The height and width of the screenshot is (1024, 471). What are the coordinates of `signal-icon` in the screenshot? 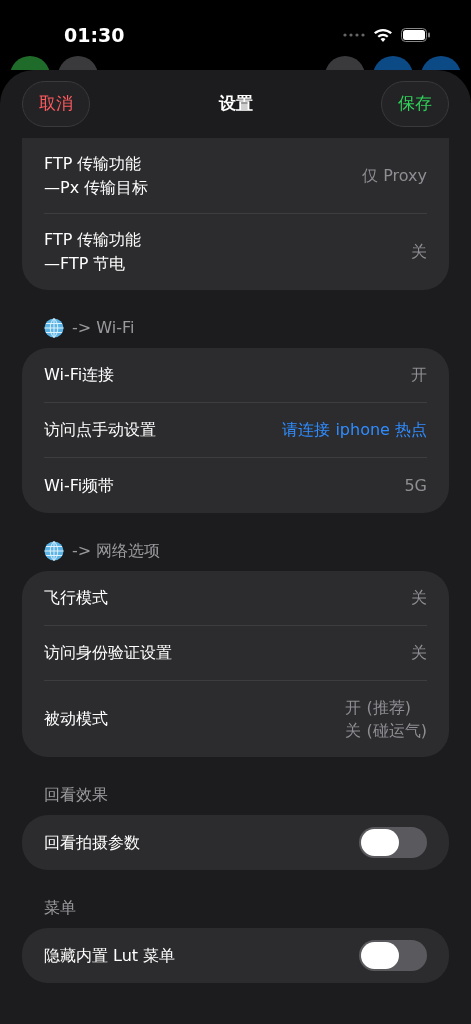 It's located at (354, 35).